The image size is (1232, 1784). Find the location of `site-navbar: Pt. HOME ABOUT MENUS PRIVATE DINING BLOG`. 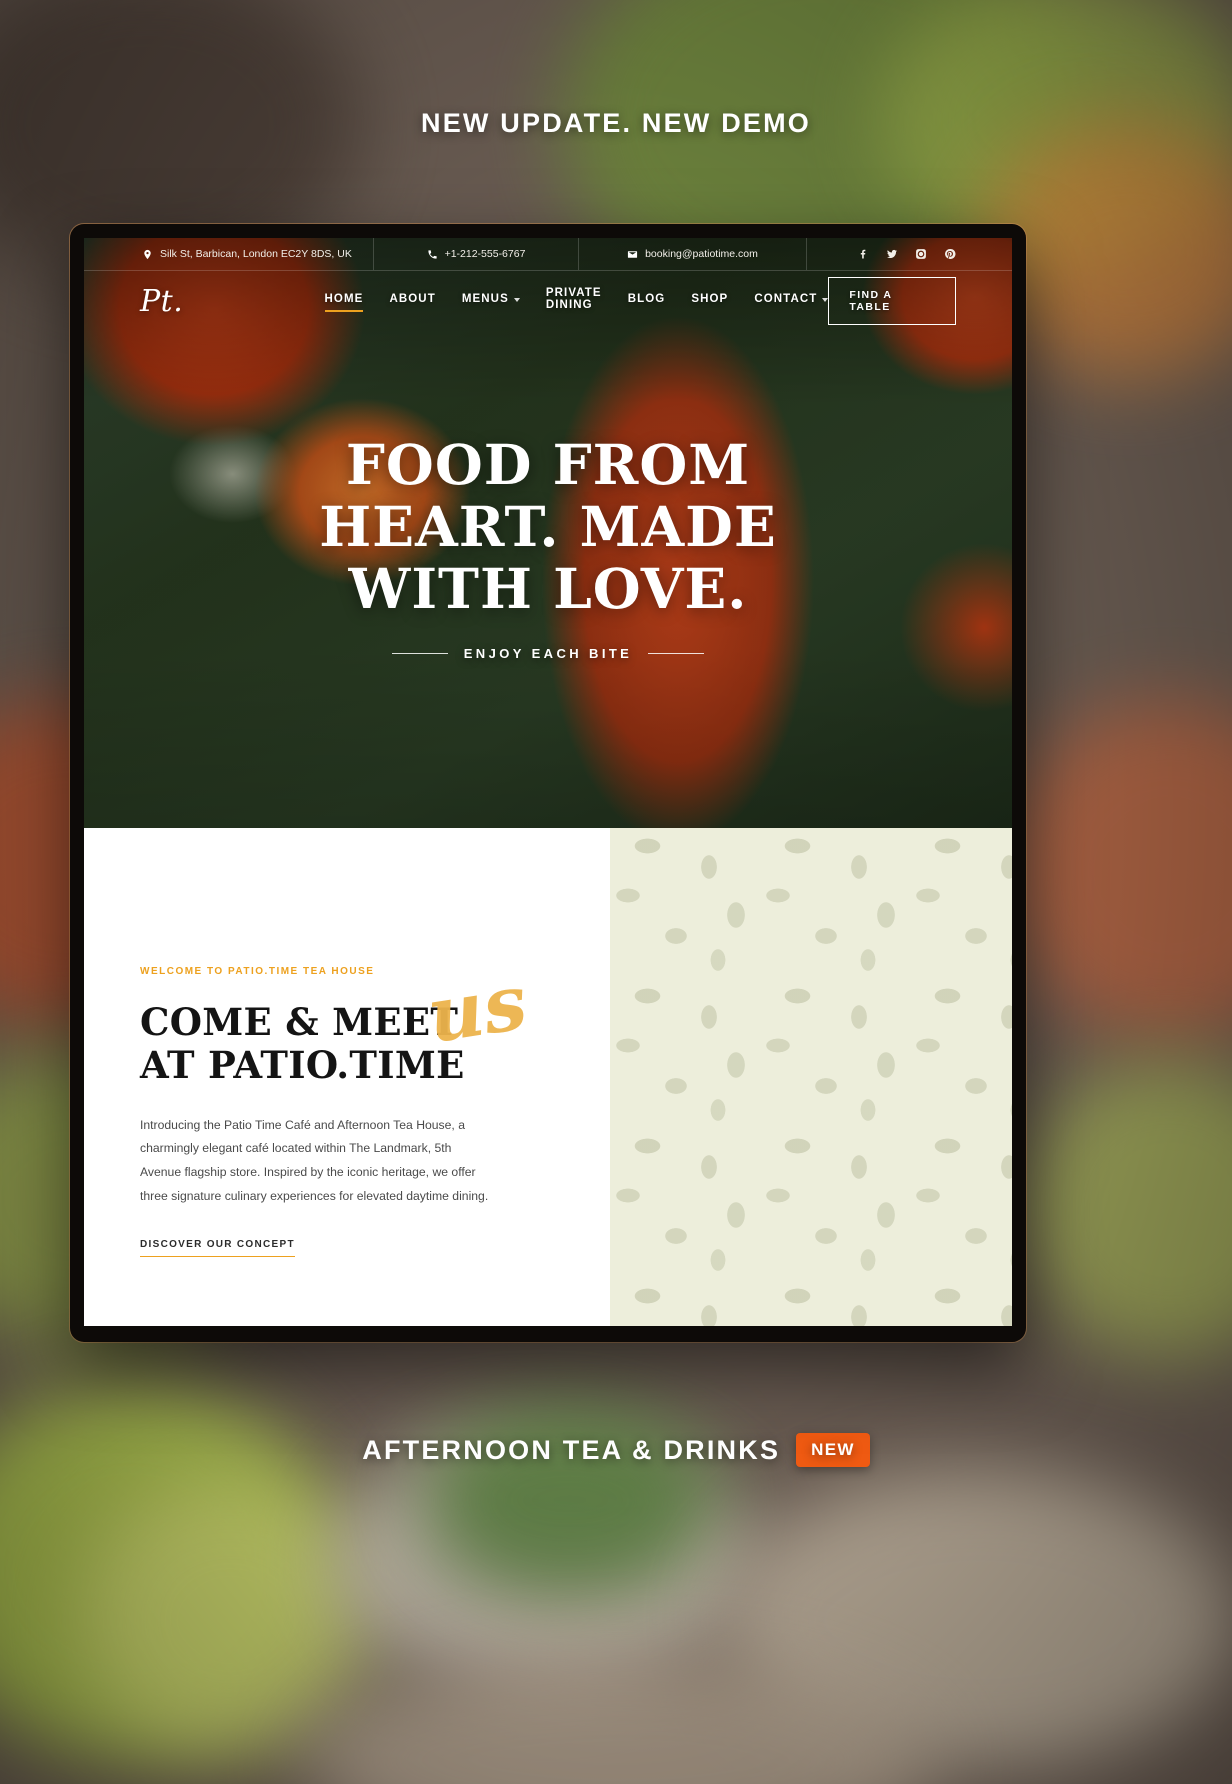

site-navbar: Pt. HOME ABOUT MENUS PRIVATE DINING BLOG is located at coordinates (548, 301).